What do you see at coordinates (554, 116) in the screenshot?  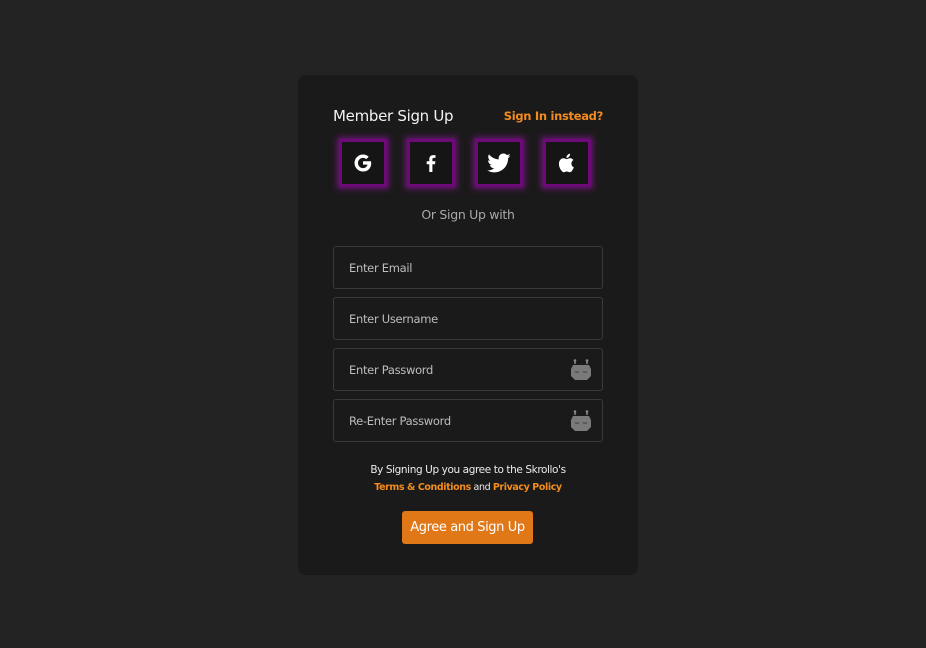 I see `sign-in-link: Sign In instead?` at bounding box center [554, 116].